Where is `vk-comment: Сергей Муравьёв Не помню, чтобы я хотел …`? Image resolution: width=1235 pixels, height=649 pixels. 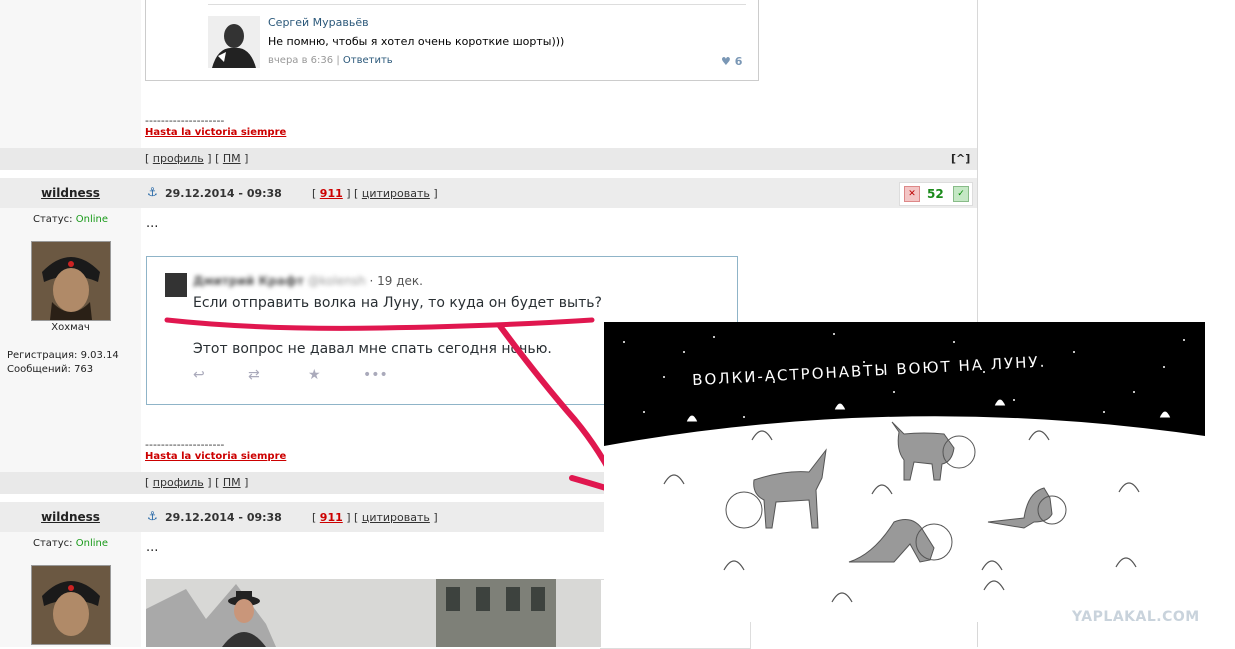
vk-comment: Сергей Муравьёв Не помню, чтобы я хотел … is located at coordinates (452, 40).